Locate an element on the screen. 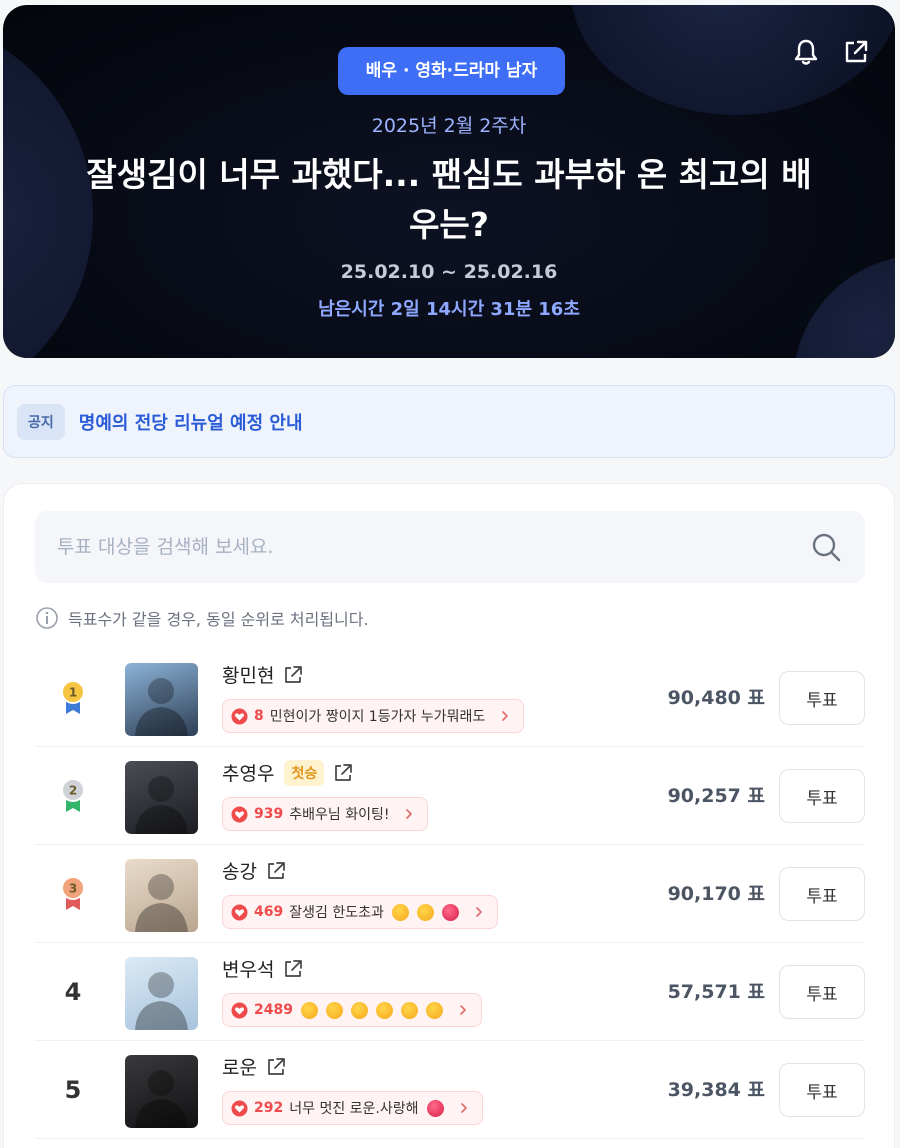  medal-rank-number: 3 is located at coordinates (73, 889).